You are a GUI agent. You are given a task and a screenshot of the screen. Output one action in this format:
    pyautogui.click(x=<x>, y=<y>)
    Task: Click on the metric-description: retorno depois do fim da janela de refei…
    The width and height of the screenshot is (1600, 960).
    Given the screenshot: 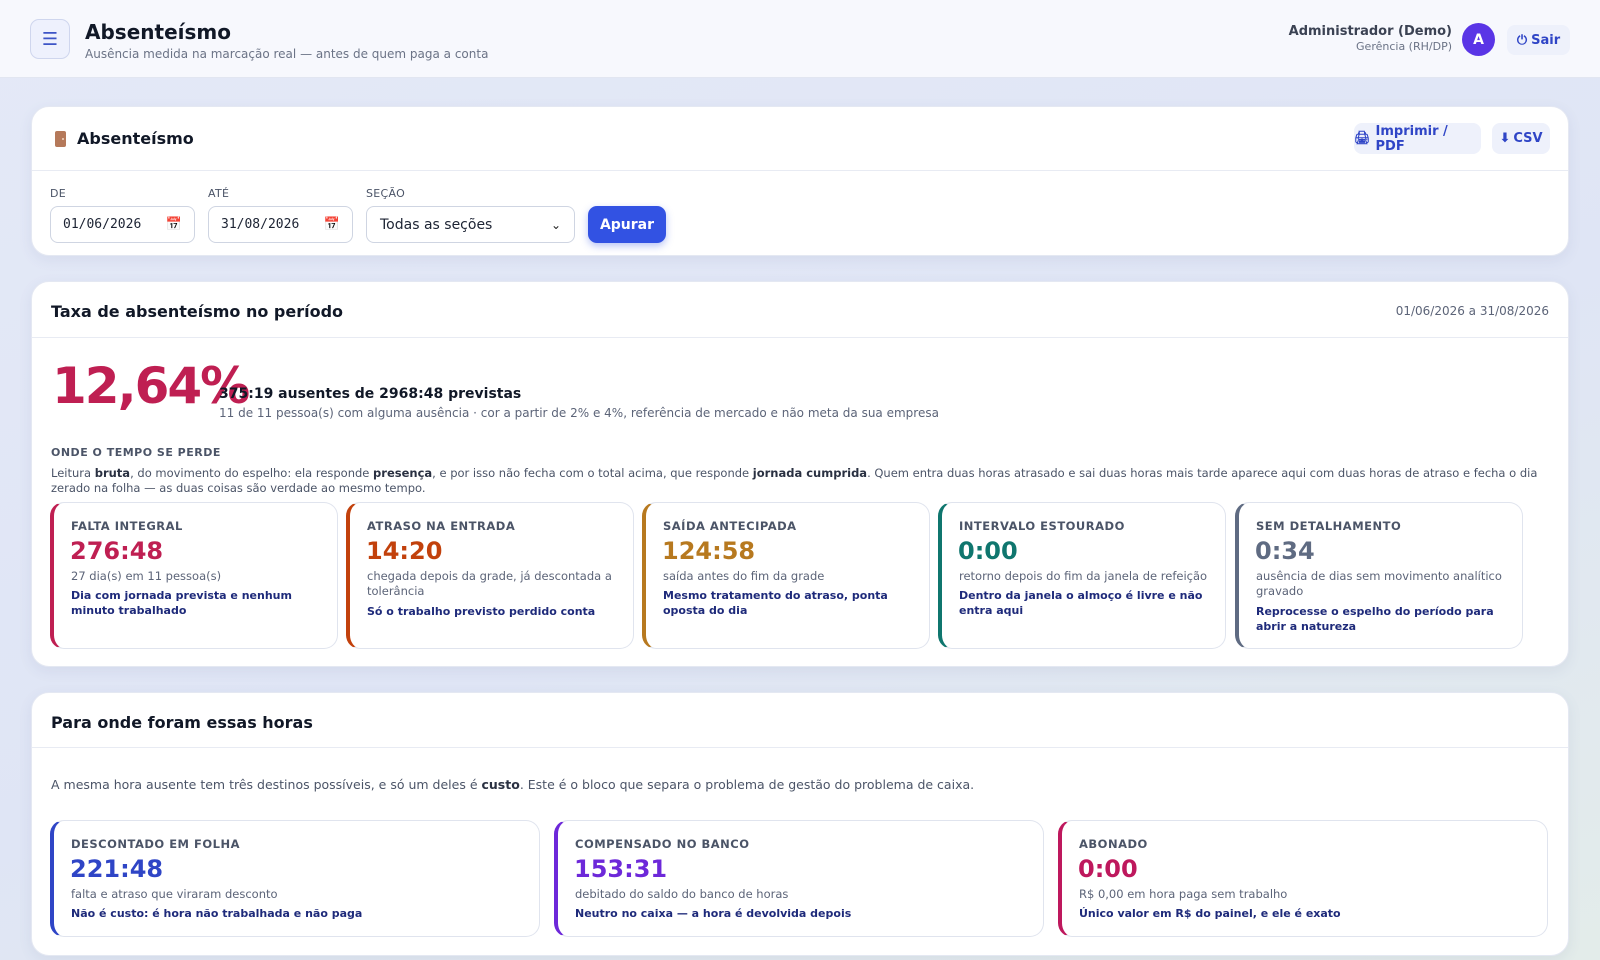 What is the action you would take?
    pyautogui.click(x=1083, y=576)
    